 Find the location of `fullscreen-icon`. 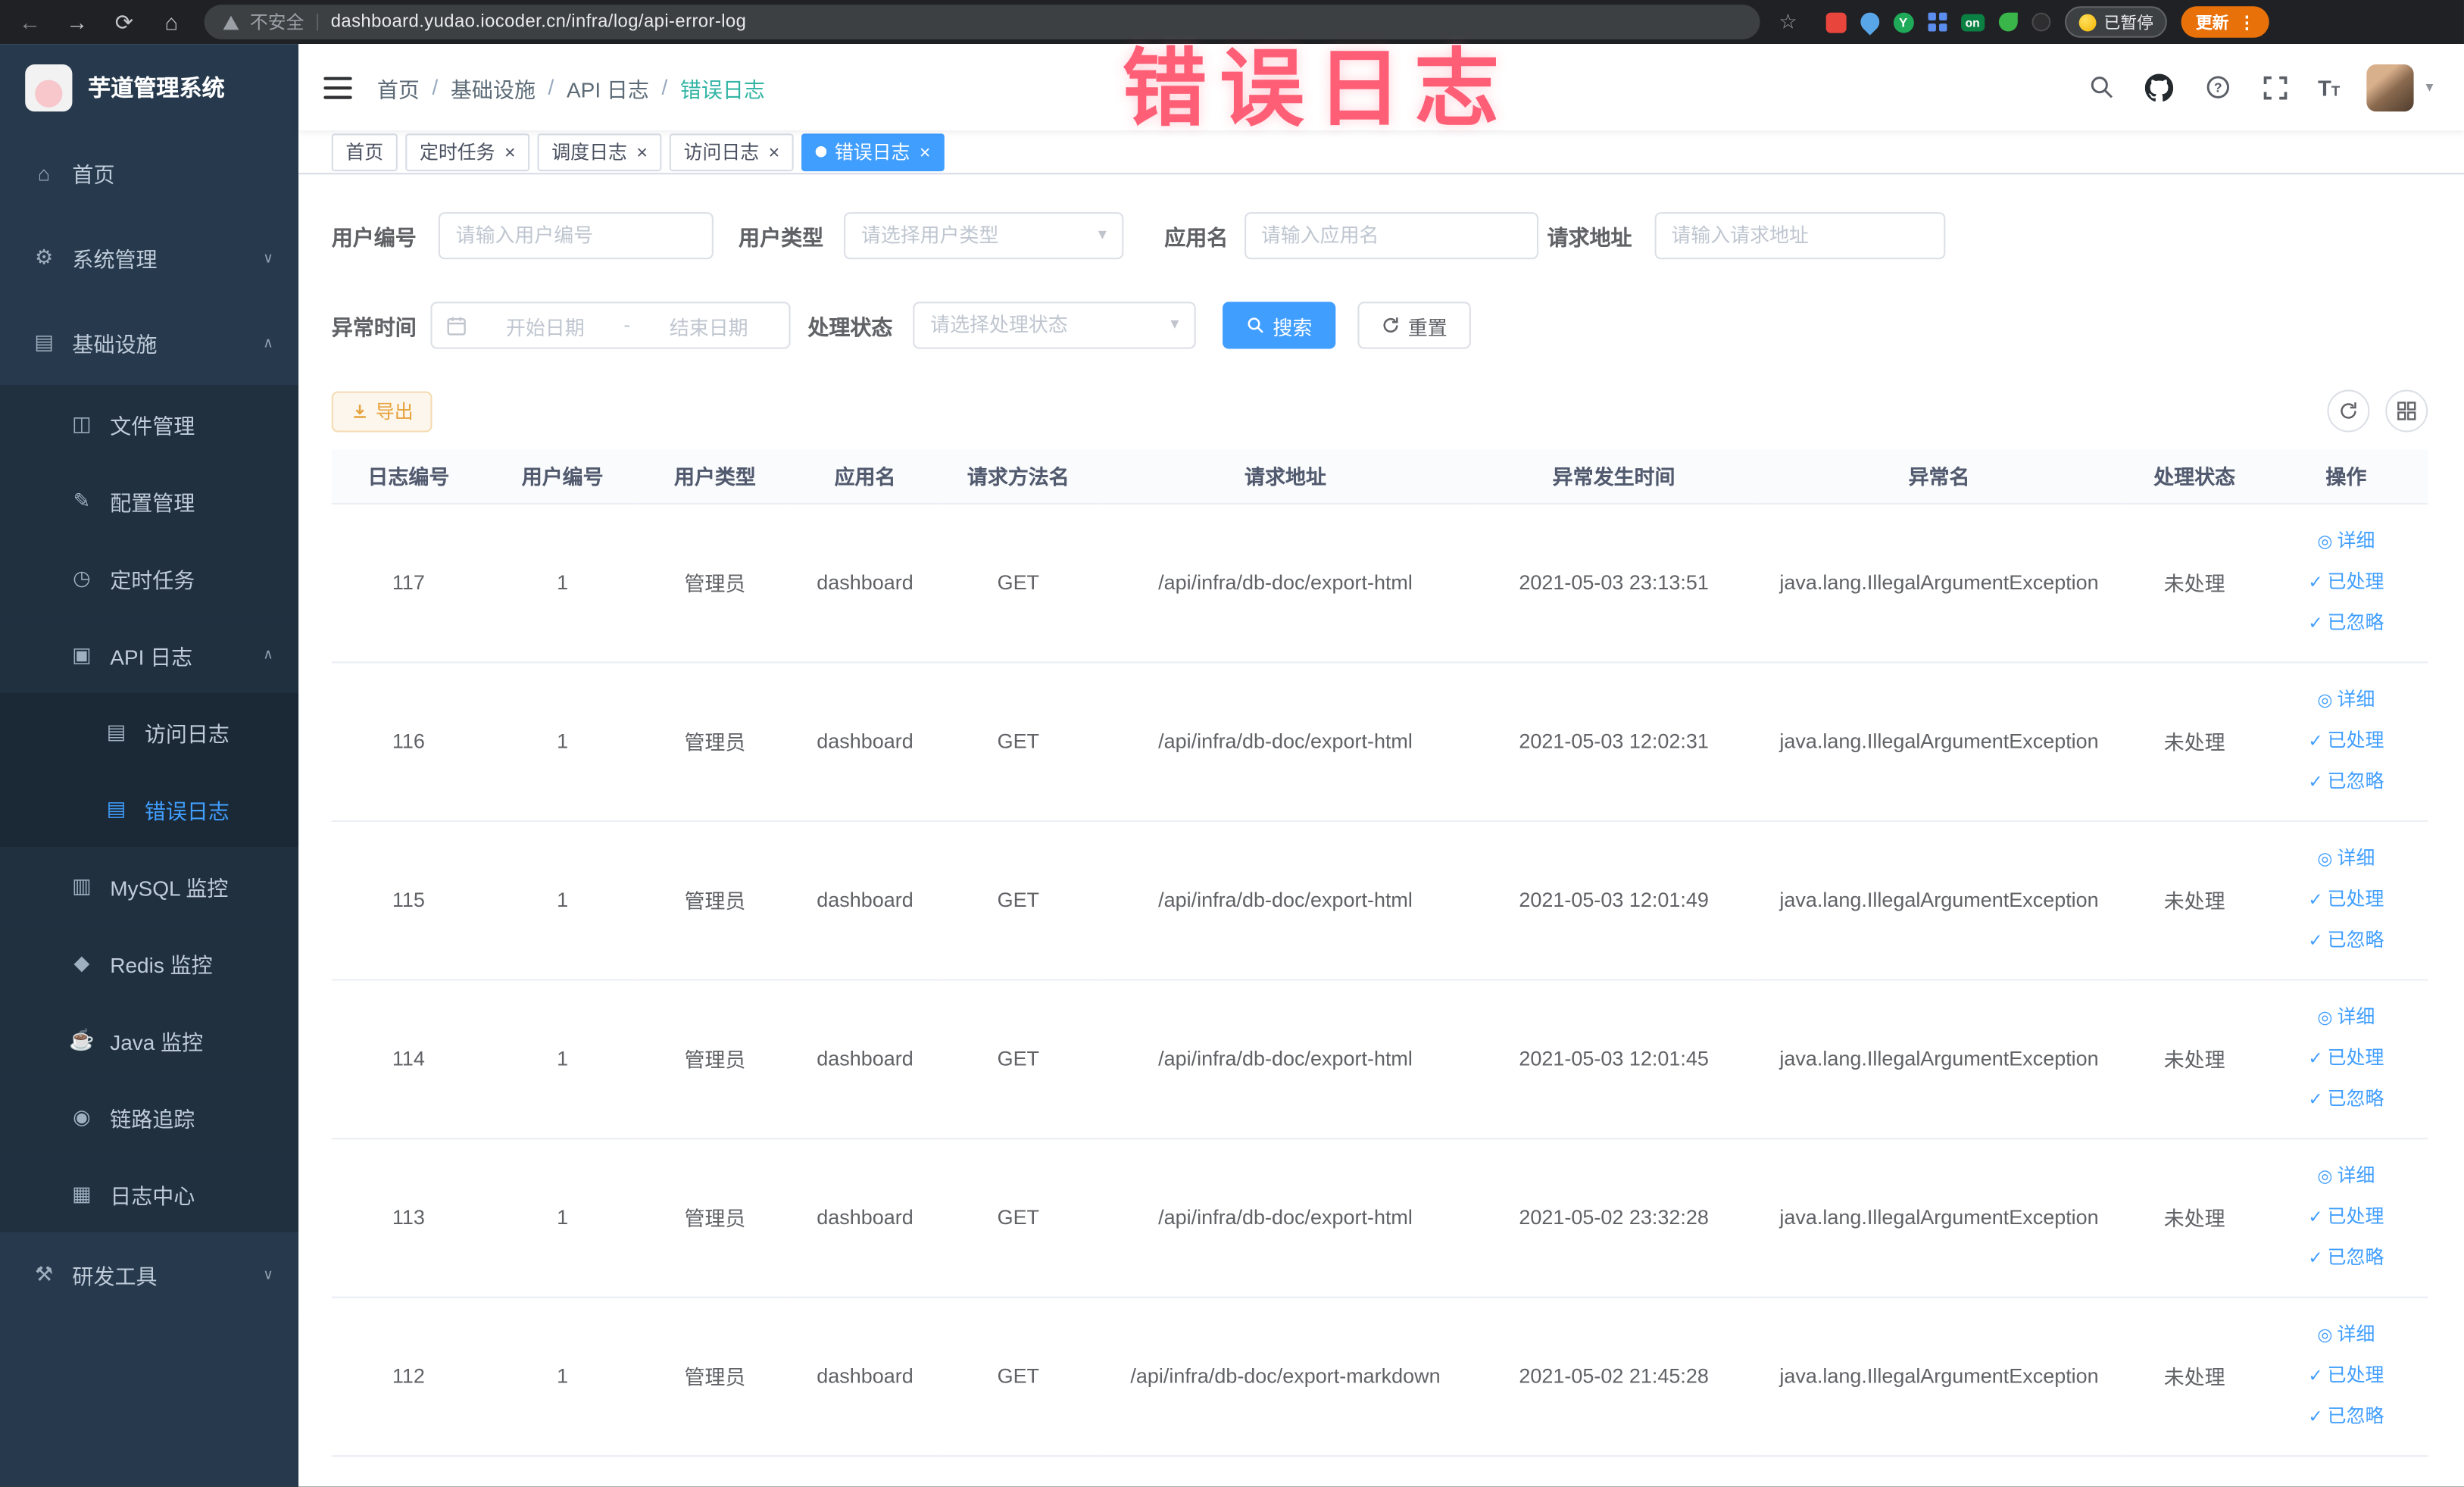

fullscreen-icon is located at coordinates (2275, 86).